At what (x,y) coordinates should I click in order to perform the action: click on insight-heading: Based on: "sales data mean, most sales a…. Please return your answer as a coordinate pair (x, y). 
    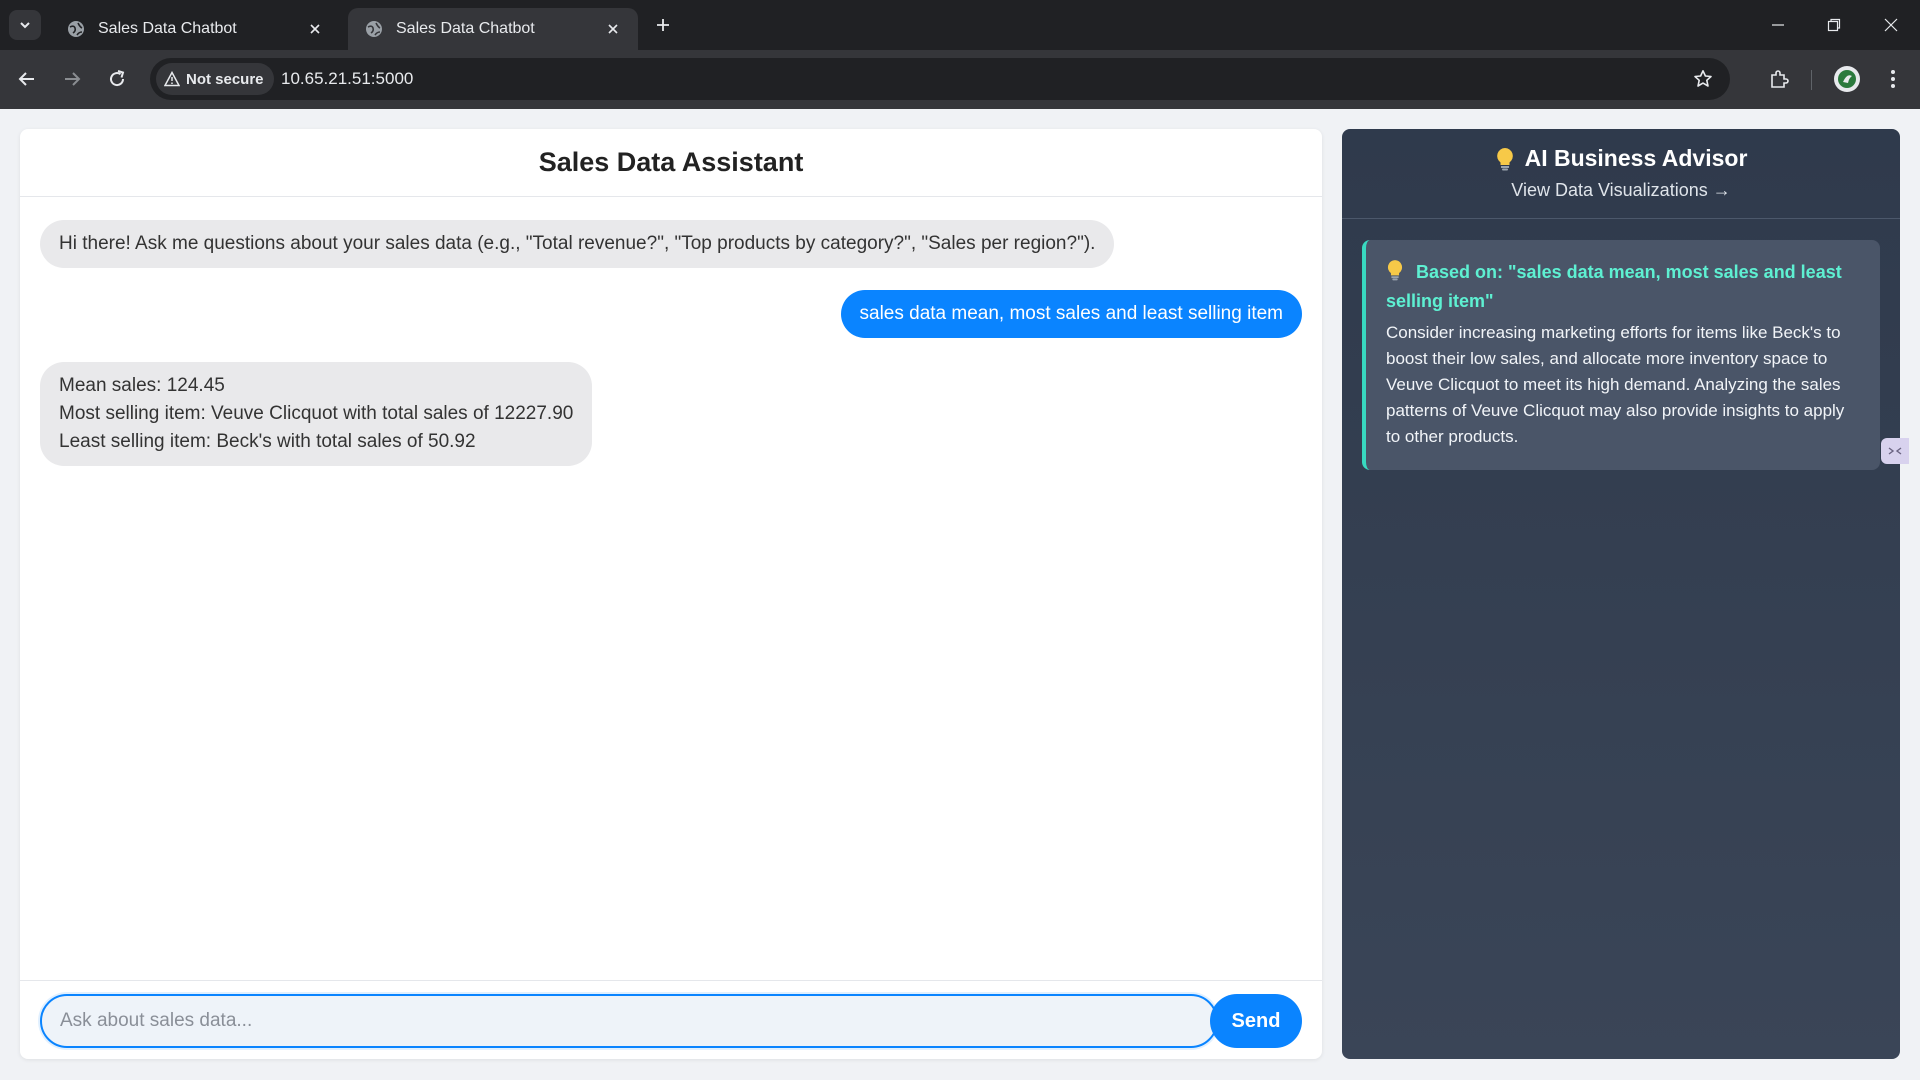
    Looking at the image, I should click on (1624, 287).